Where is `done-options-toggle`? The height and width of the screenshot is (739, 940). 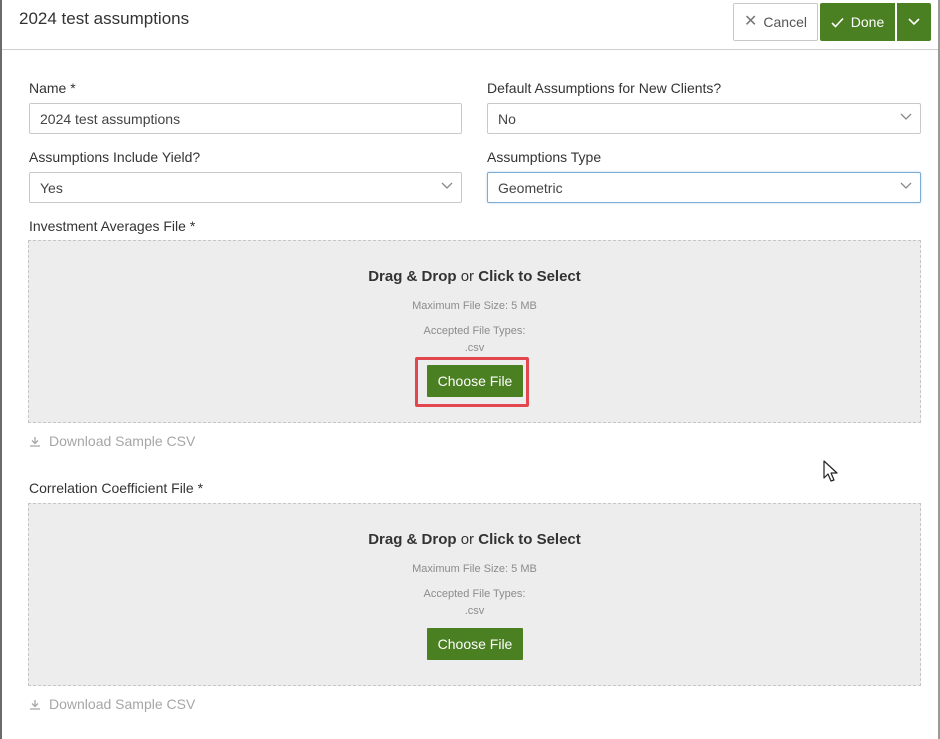 done-options-toggle is located at coordinates (914, 22).